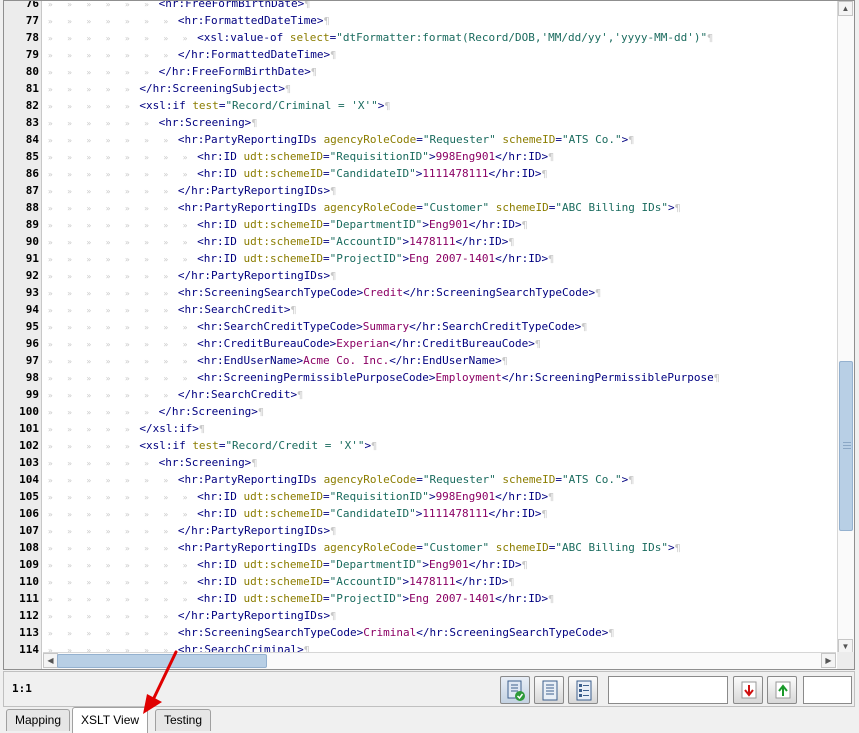 This screenshot has width=859, height=733. Describe the element at coordinates (50, 660) in the screenshot. I see `scroll-left-arrow-icon: ◀` at that location.